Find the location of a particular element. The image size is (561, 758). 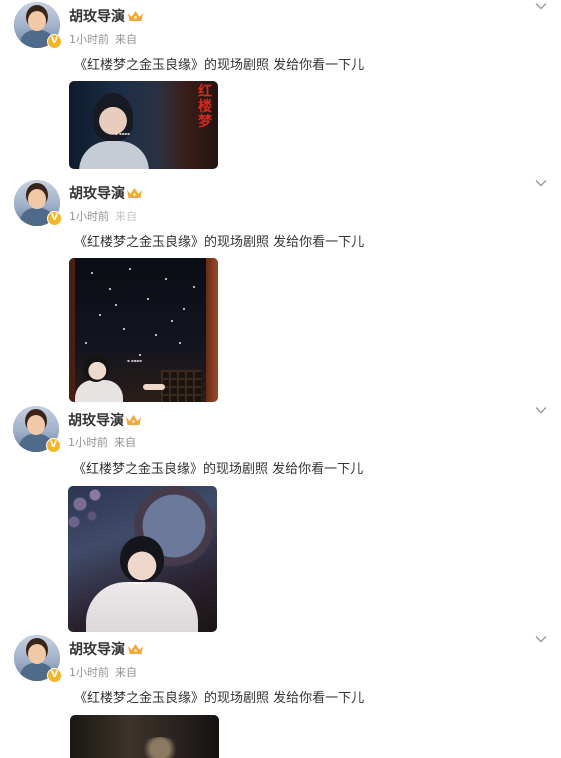

post-photo: 红楼梦 ▪ ▪▪▪▪ is located at coordinates (143, 125).